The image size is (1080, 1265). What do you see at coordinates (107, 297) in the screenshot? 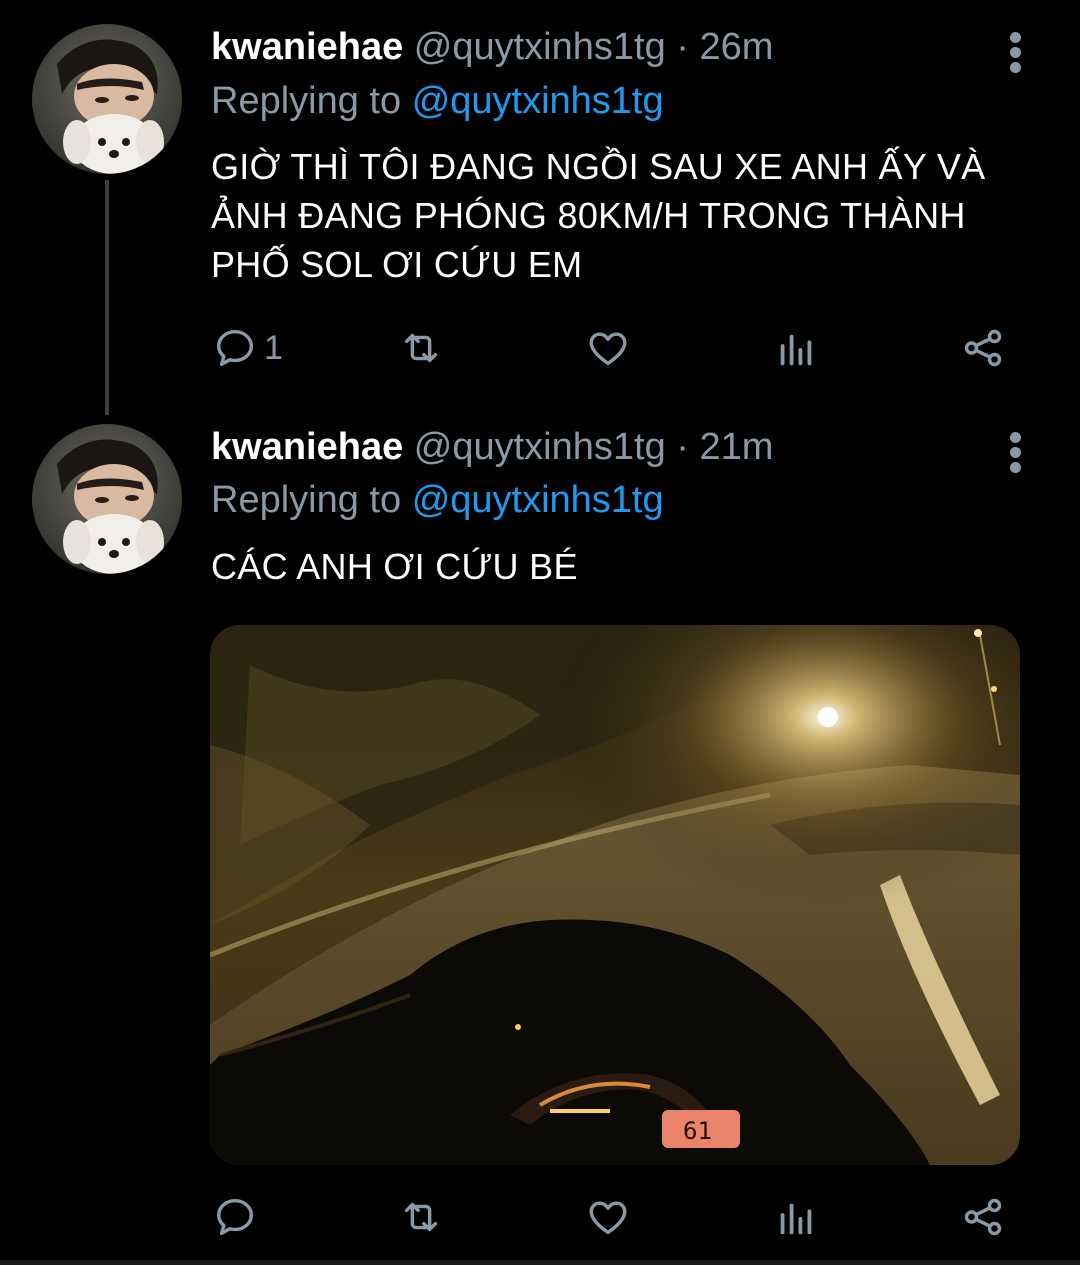
I see `thread-connector` at bounding box center [107, 297].